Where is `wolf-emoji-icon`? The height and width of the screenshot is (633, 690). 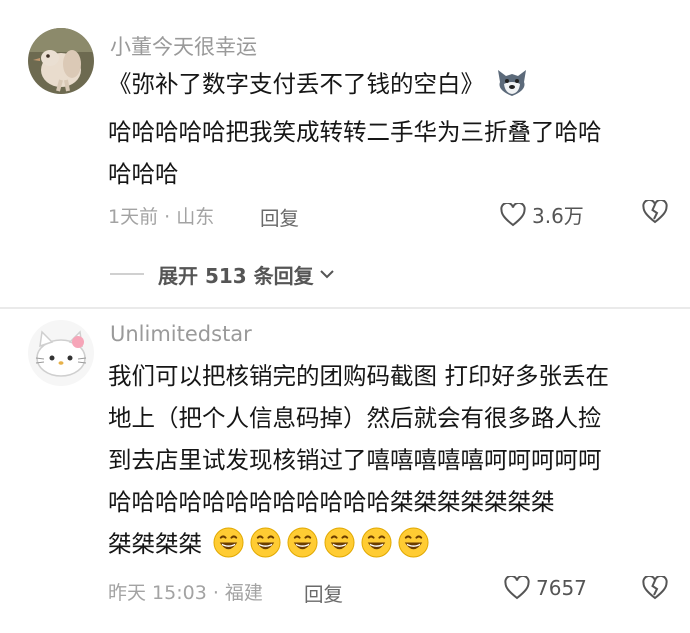
wolf-emoji-icon is located at coordinates (512, 88).